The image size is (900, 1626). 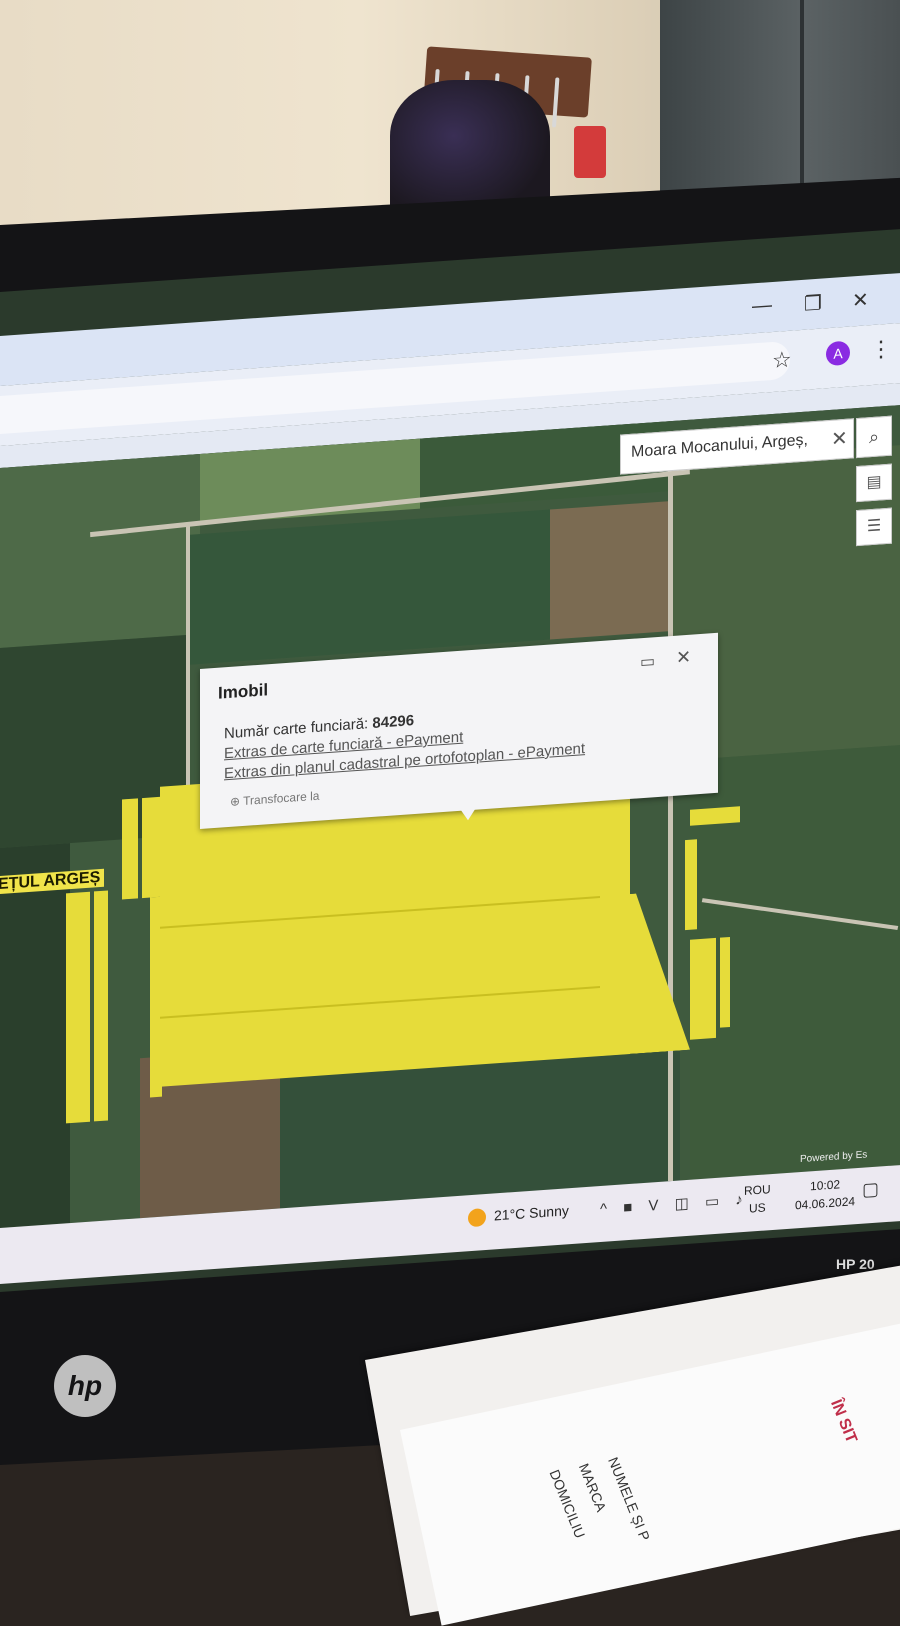 What do you see at coordinates (510, 1214) in the screenshot?
I see `temperature: 21°C` at bounding box center [510, 1214].